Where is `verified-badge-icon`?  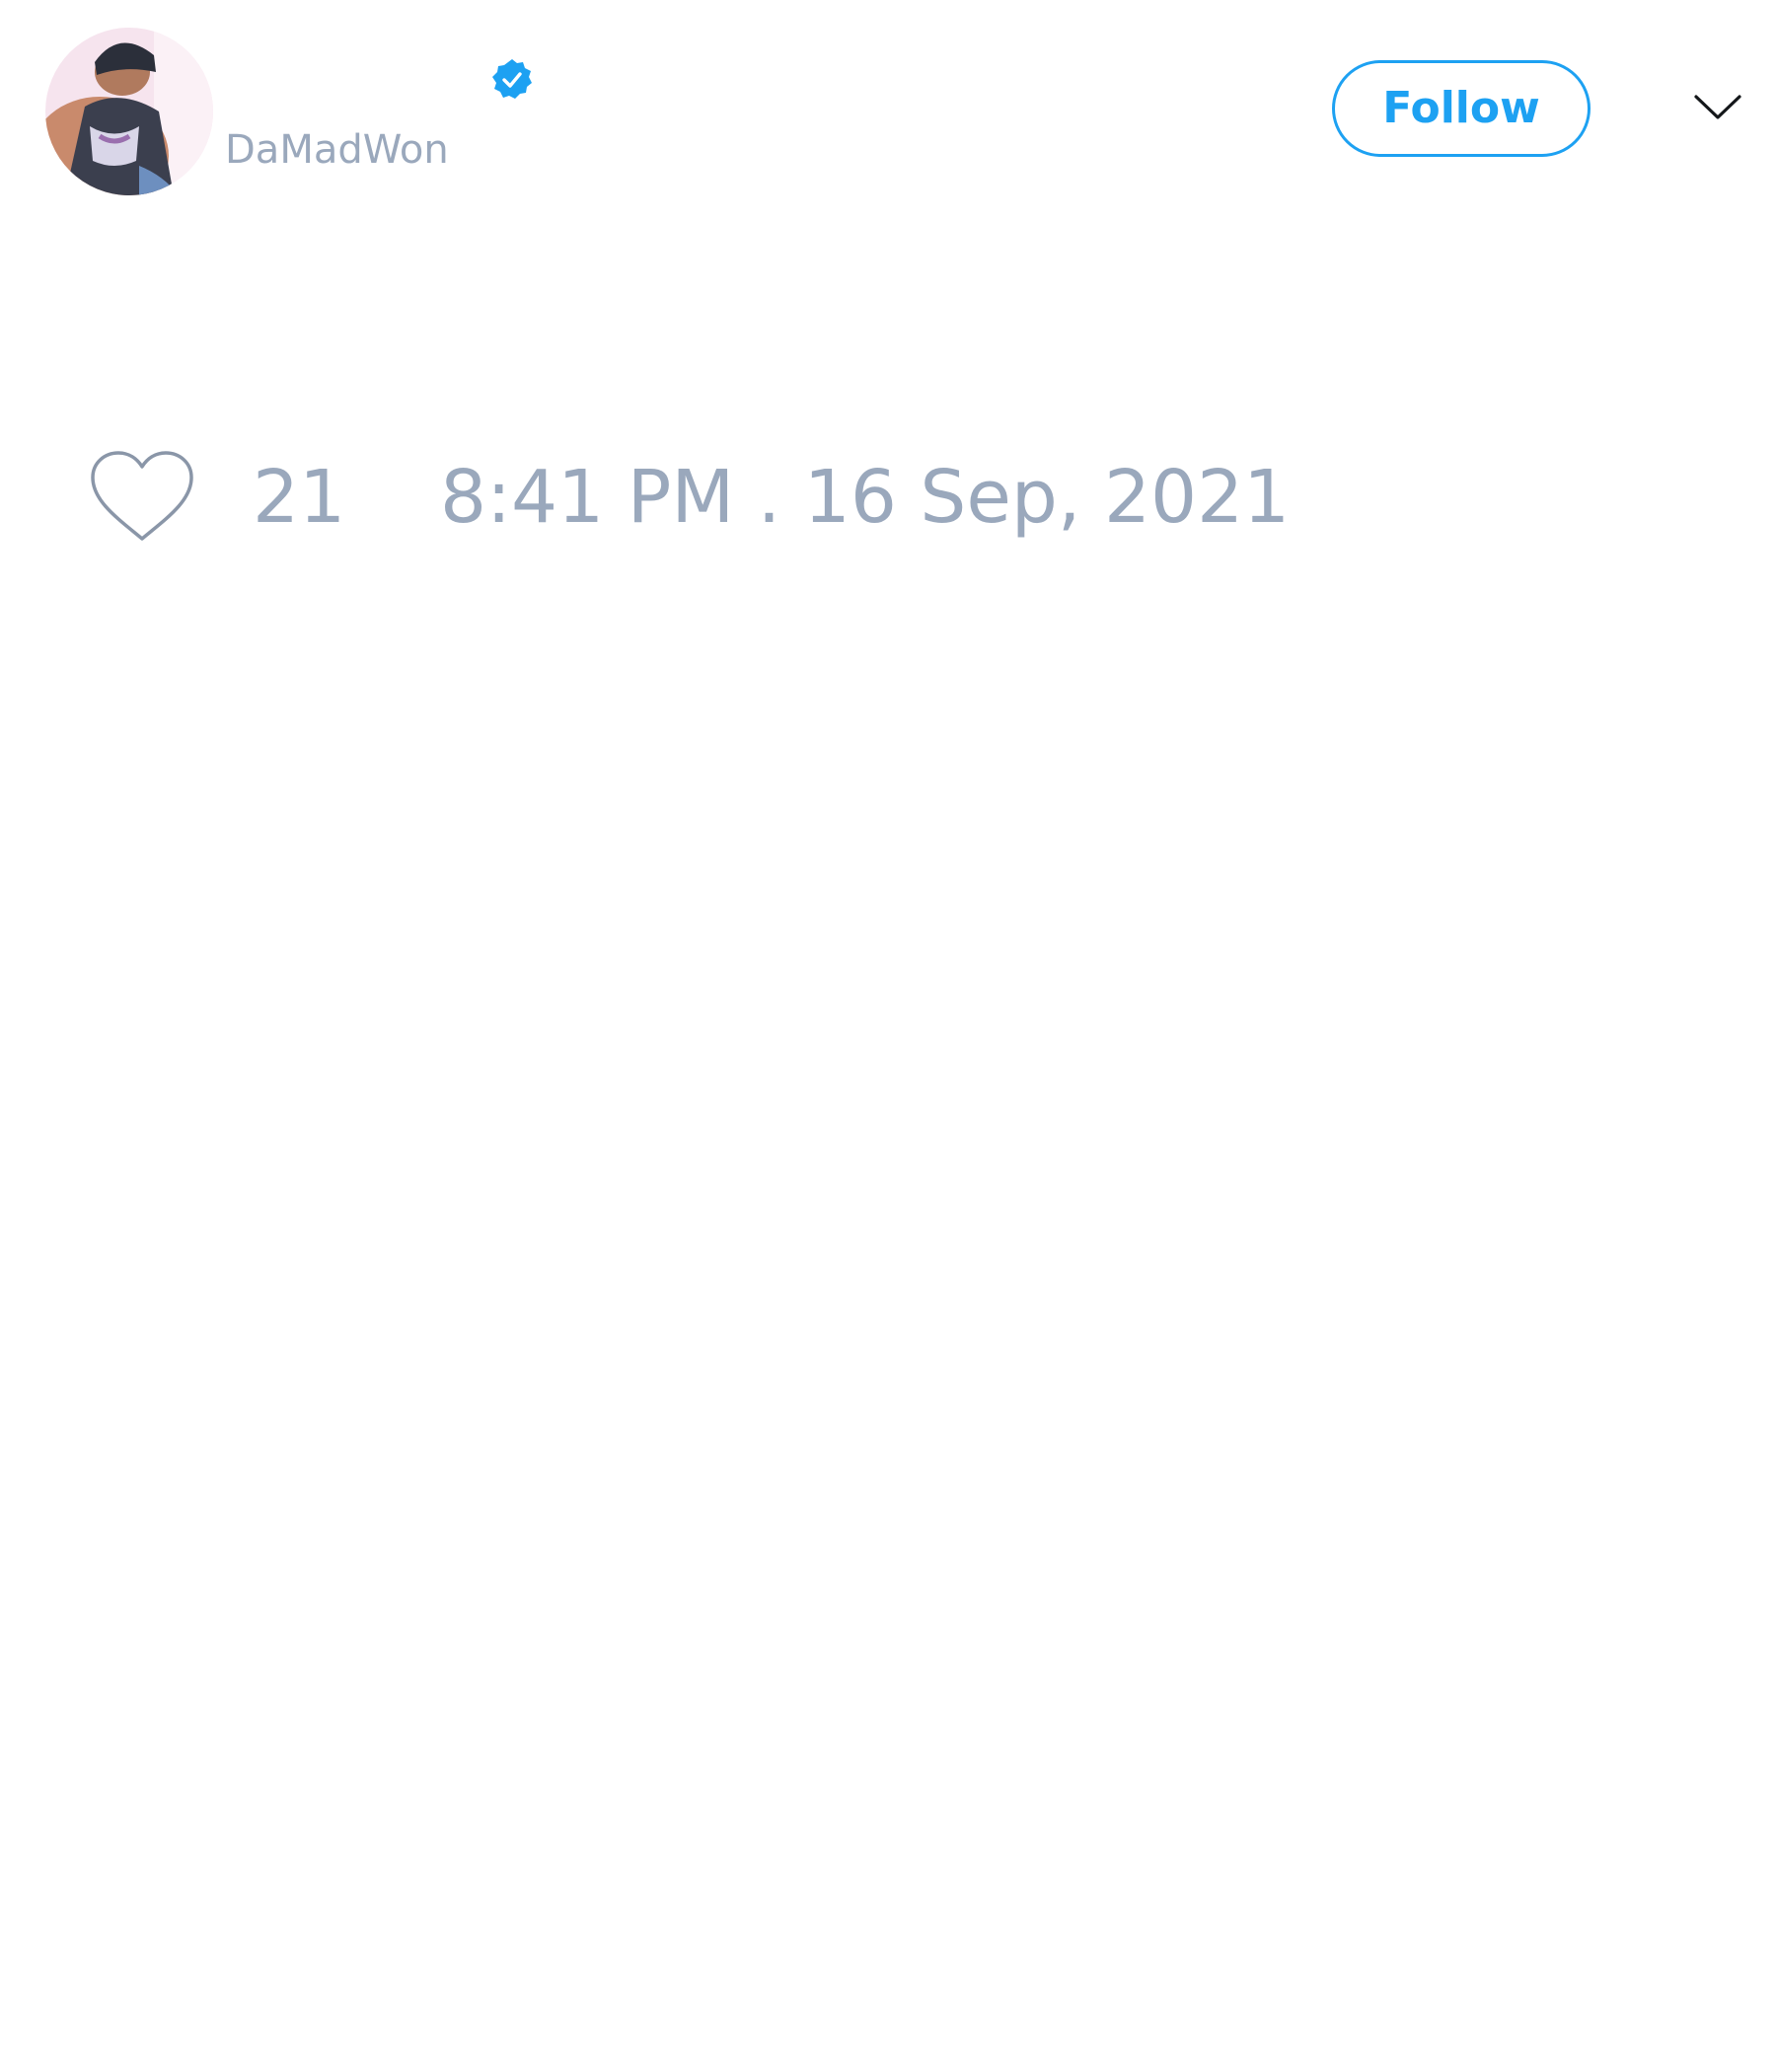 verified-badge-icon is located at coordinates (512, 79).